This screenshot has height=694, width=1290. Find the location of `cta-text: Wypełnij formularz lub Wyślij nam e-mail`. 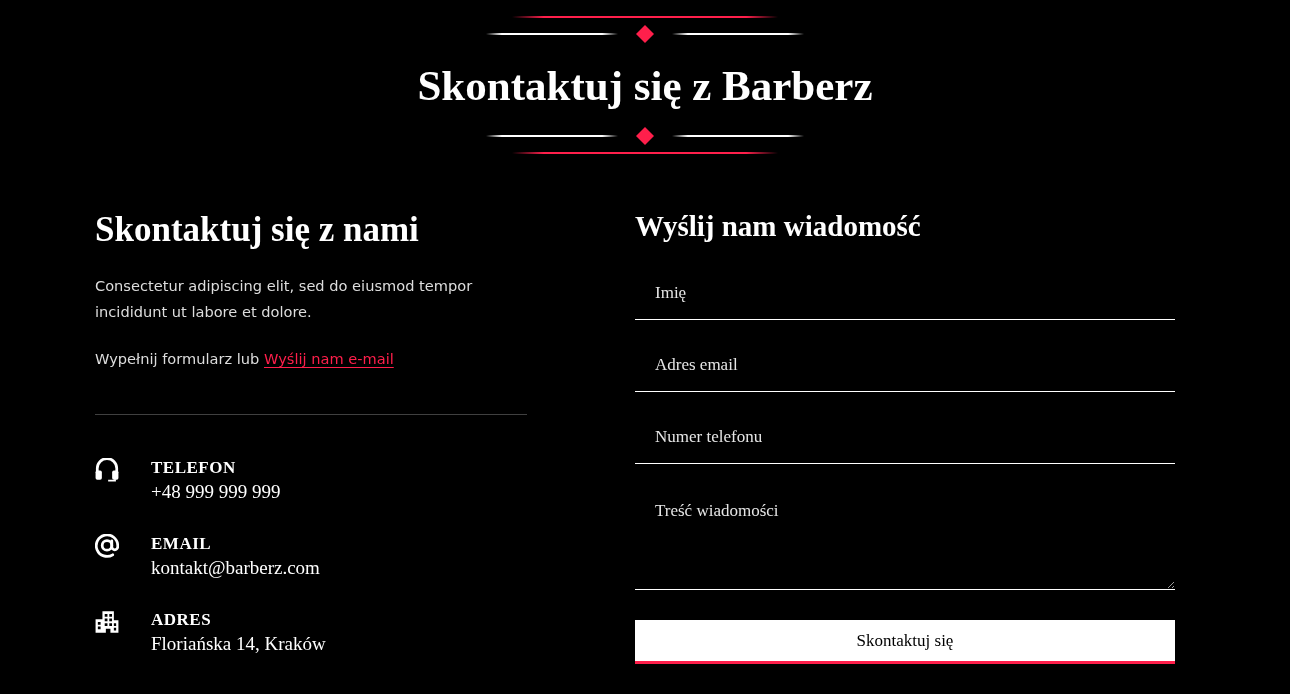

cta-text: Wypełnij formularz lub Wyślij nam e-mail is located at coordinates (245, 359).